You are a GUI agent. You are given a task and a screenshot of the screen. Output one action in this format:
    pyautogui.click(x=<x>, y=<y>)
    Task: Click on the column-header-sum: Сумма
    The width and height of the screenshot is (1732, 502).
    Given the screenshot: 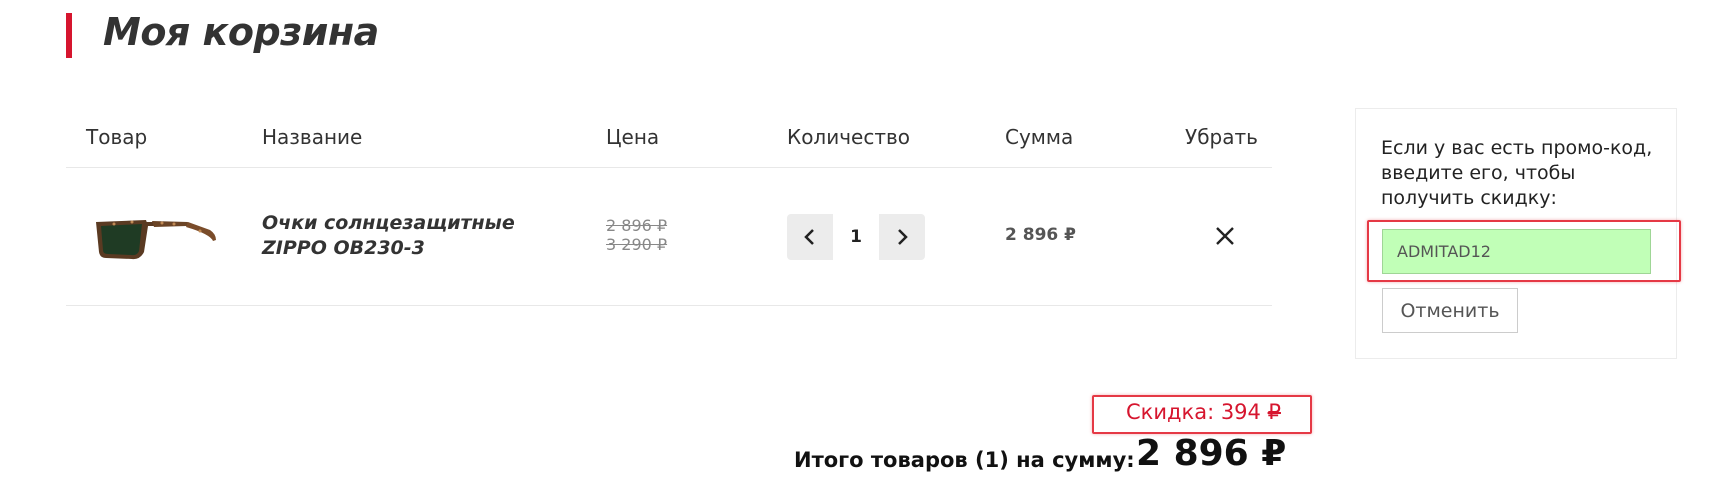 What is the action you would take?
    pyautogui.click(x=1039, y=137)
    